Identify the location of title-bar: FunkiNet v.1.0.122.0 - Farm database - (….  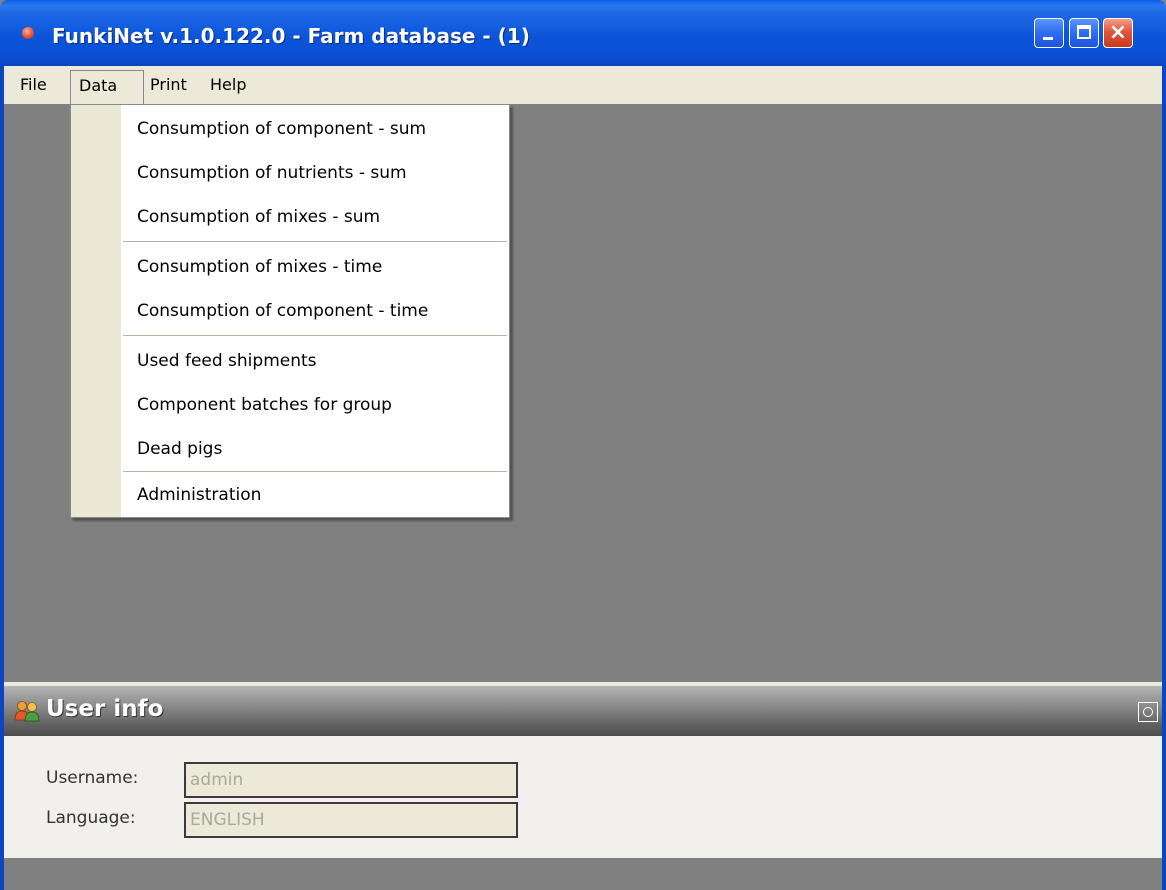
(583, 33).